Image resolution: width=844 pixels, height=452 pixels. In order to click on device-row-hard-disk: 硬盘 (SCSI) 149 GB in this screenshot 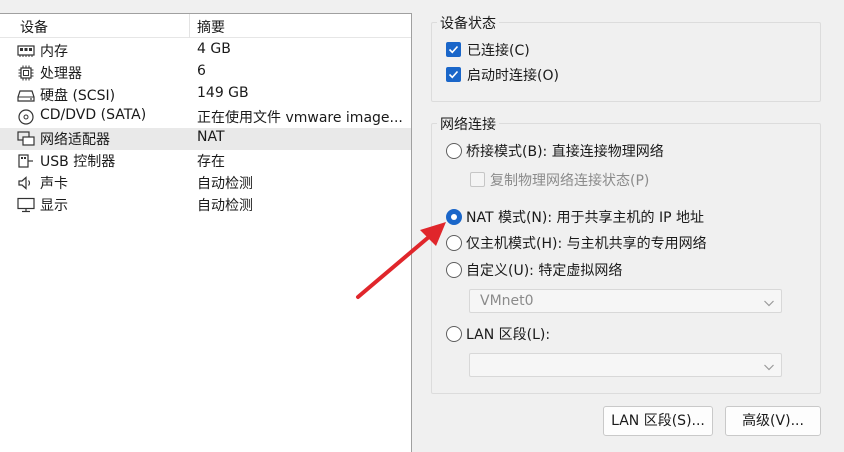, I will do `click(205, 95)`.